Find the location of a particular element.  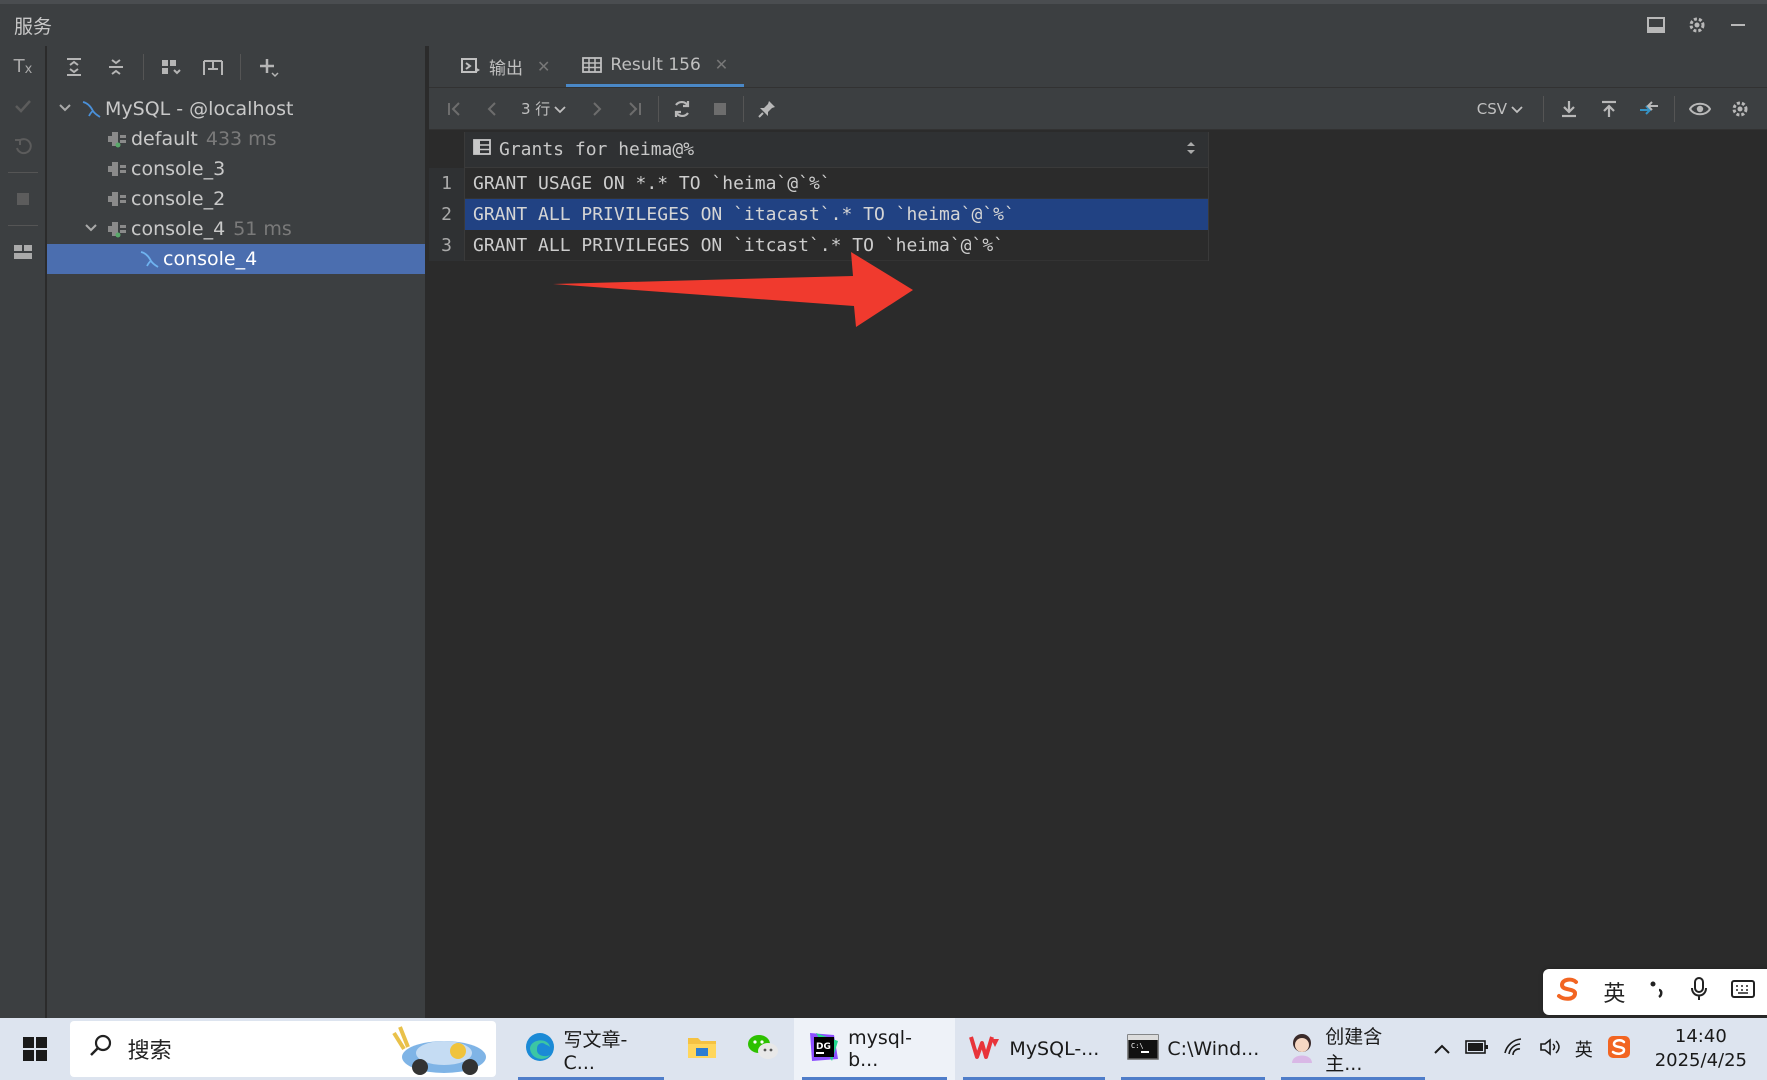

execution-time: 433 ms is located at coordinates (241, 139).